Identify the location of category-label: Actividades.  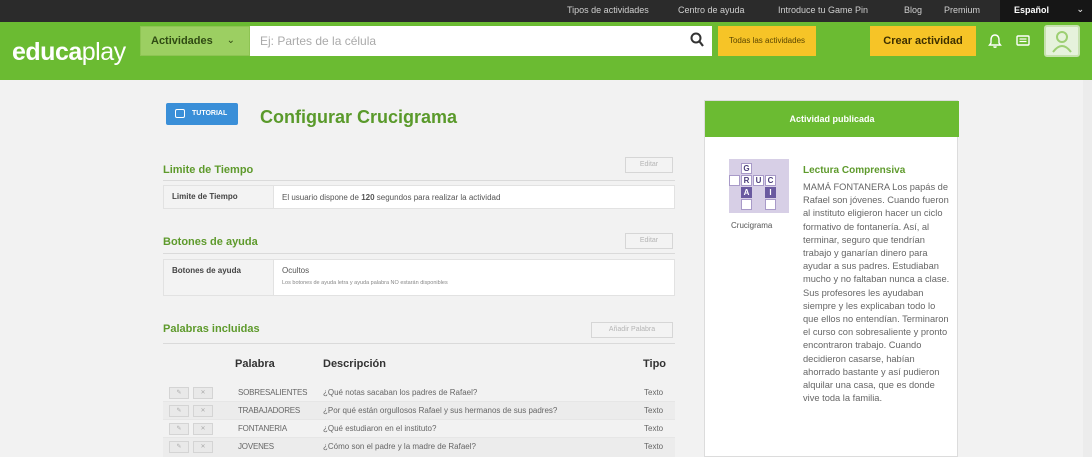
(182, 41).